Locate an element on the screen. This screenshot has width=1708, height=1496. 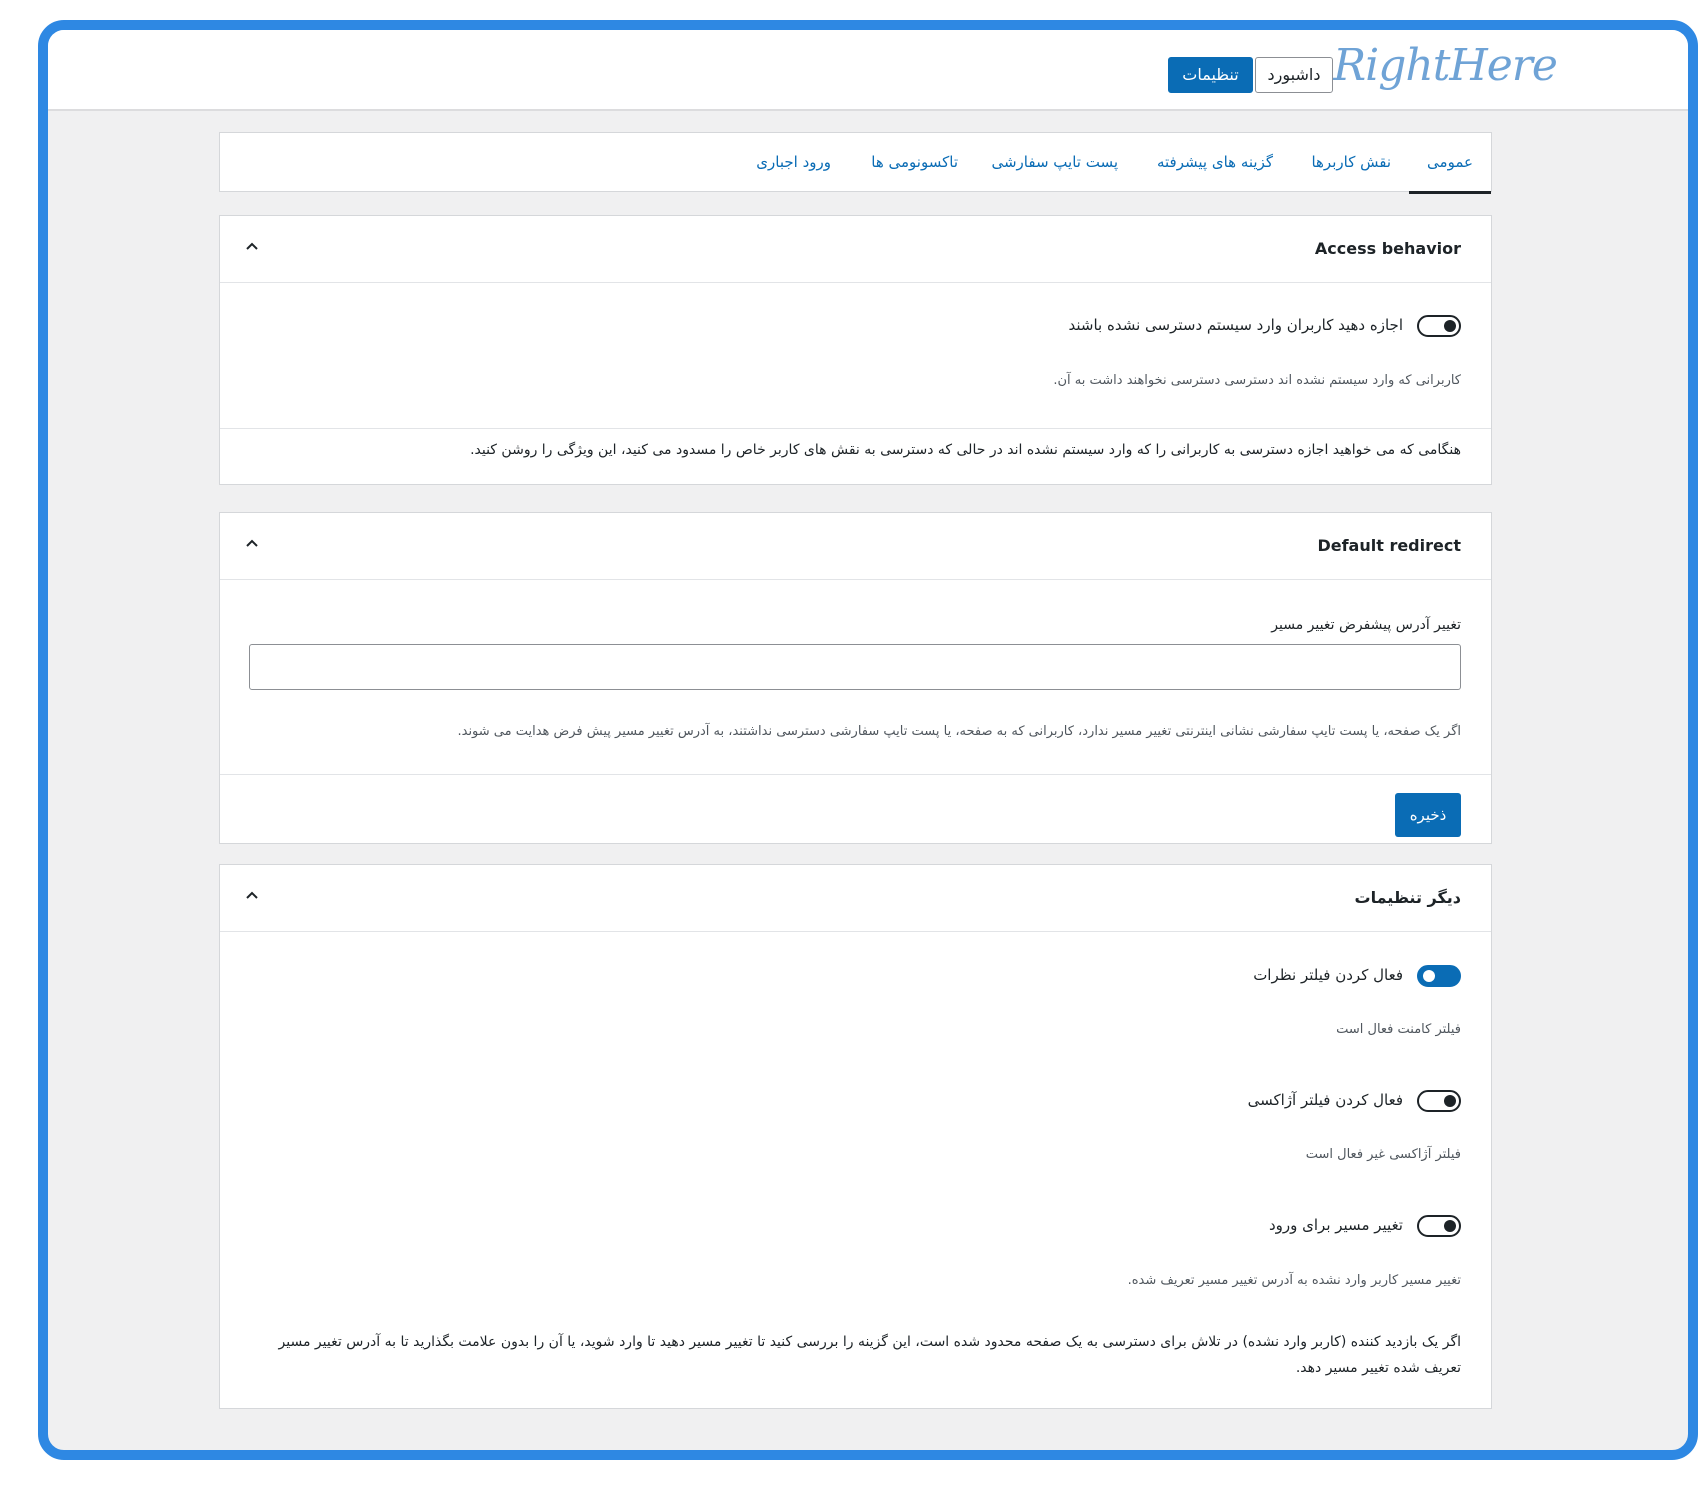
other-settings-header: دیگر تنظیمات is located at coordinates (855, 898).